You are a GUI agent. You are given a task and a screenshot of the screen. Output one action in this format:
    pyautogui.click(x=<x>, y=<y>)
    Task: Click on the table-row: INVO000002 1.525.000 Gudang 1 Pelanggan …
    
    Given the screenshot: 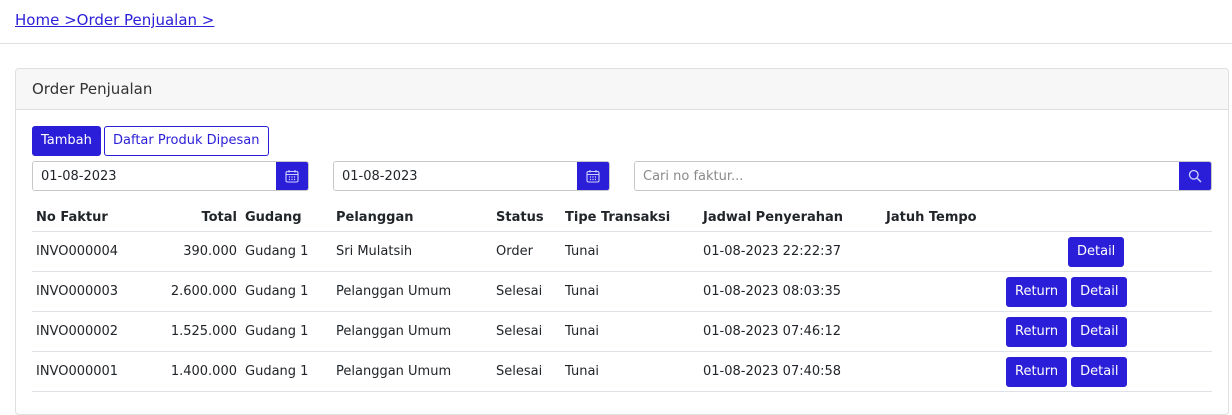 What is the action you would take?
    pyautogui.click(x=622, y=331)
    